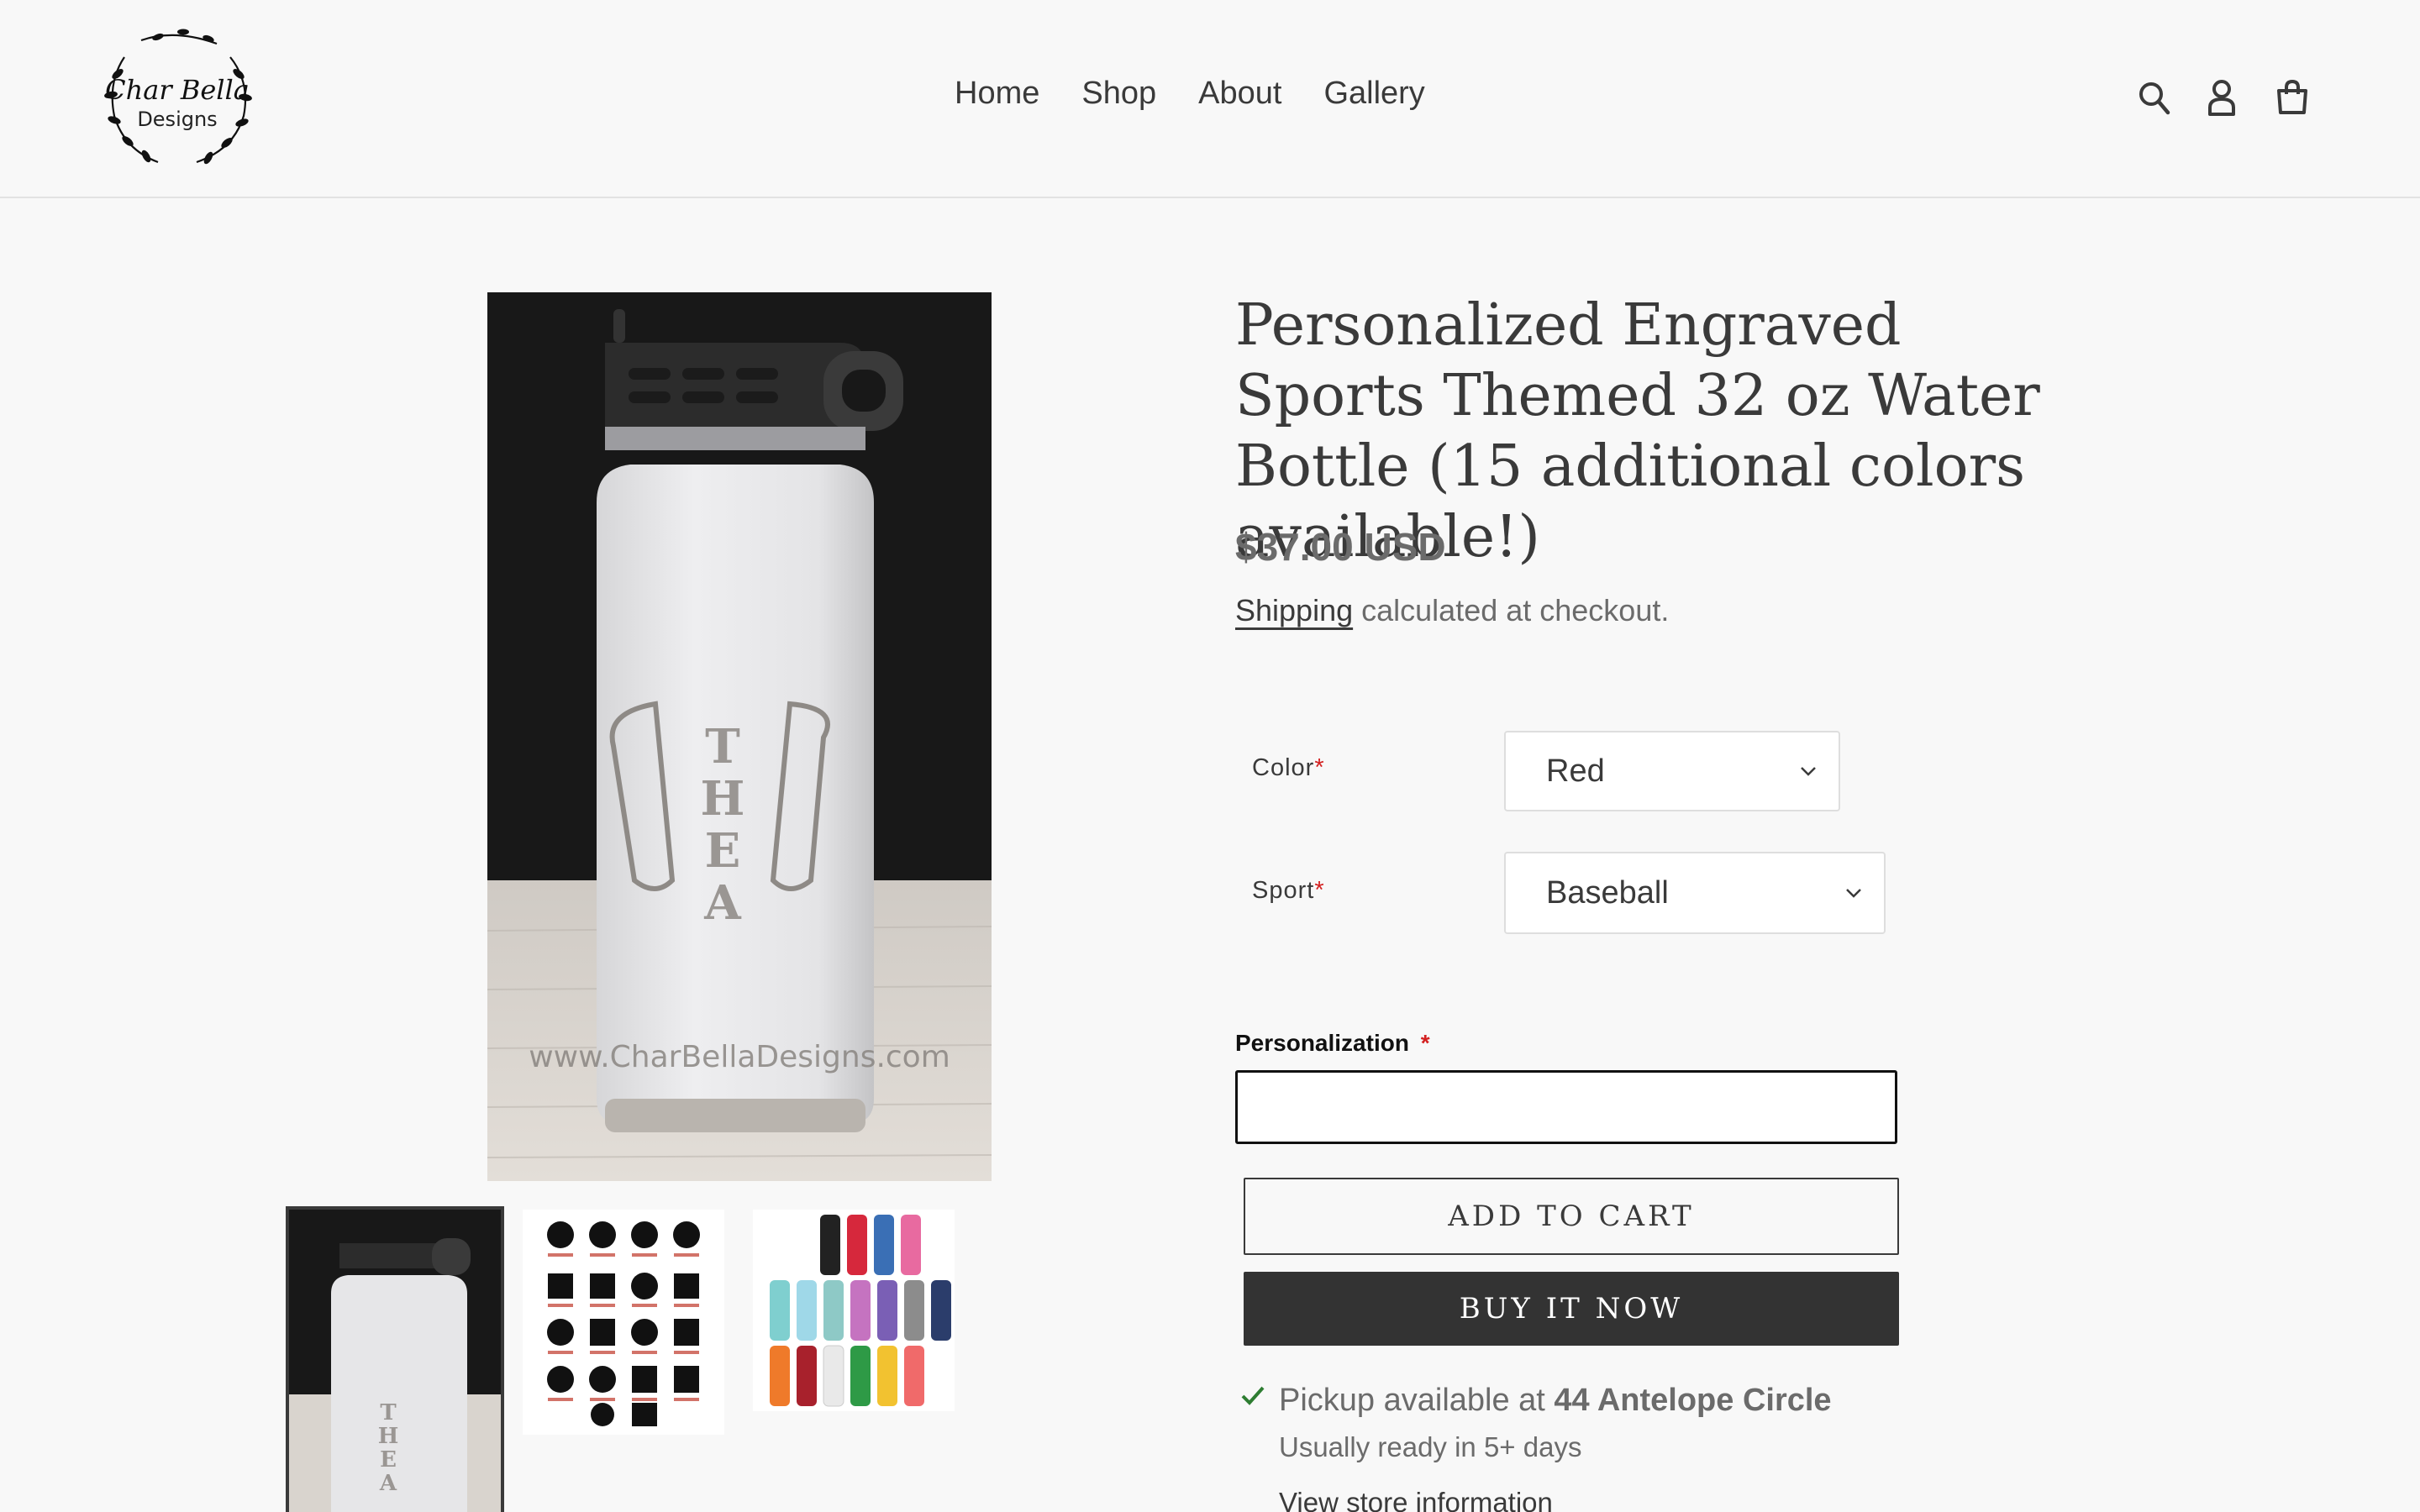 The width and height of the screenshot is (2420, 1512). What do you see at coordinates (1571, 1216) in the screenshot?
I see `add-to-cart-button: ADD TO CART` at bounding box center [1571, 1216].